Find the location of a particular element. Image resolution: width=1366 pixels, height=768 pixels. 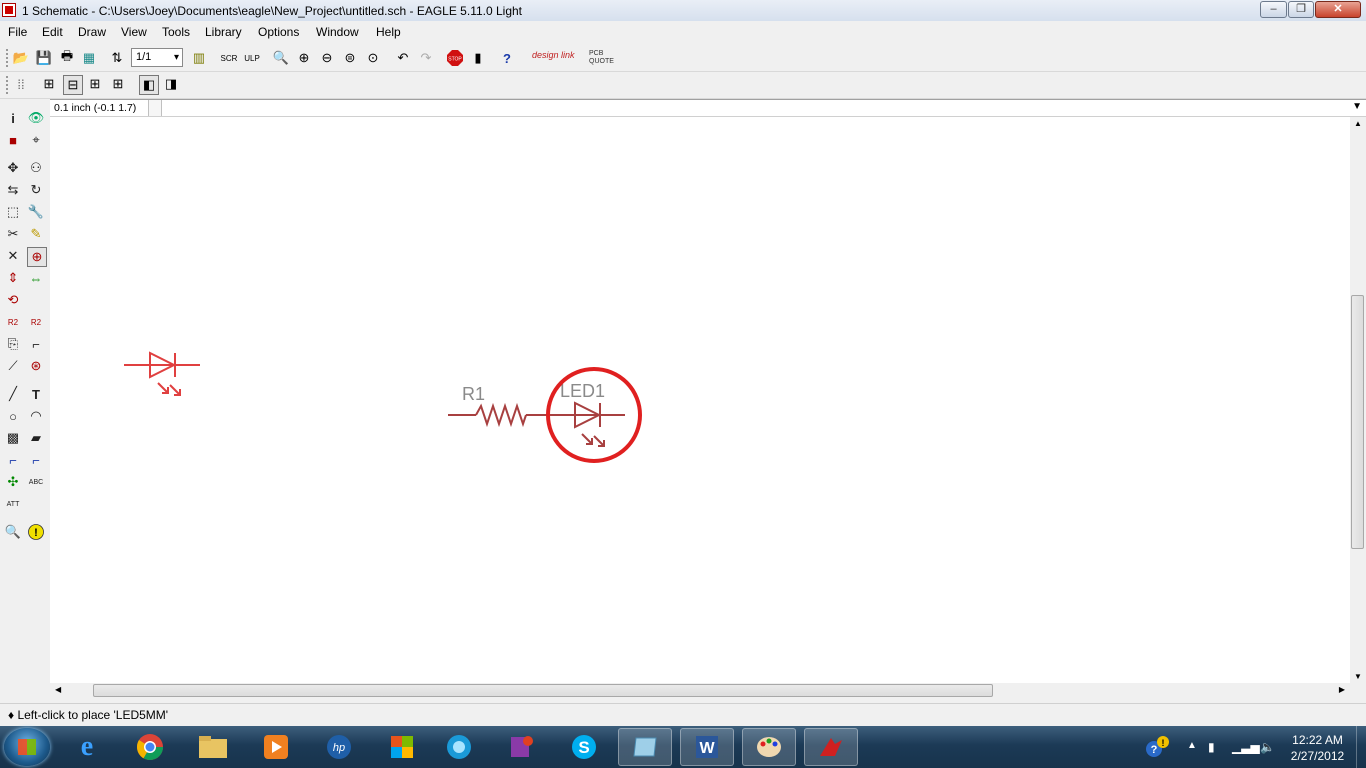

taskbar-internet-explorer-icon: e is located at coordinates (87, 747).